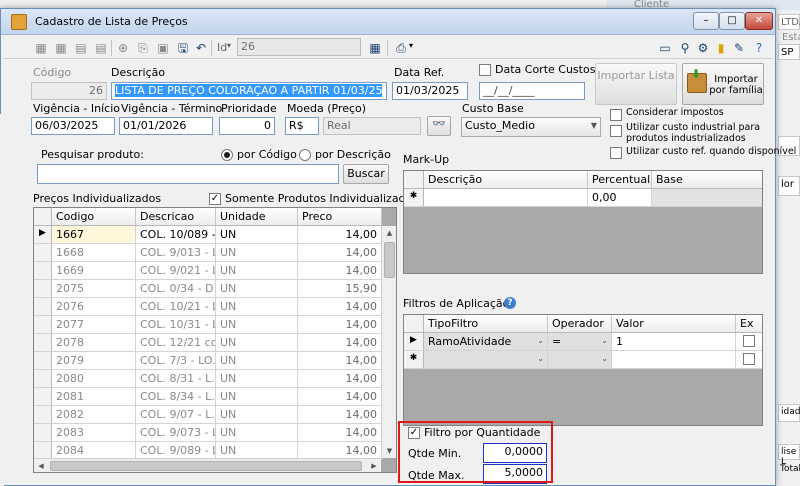 Image resolution: width=800 pixels, height=486 pixels. Describe the element at coordinates (411, 45) in the screenshot. I see `print-dropdown-icon: ▾` at that location.